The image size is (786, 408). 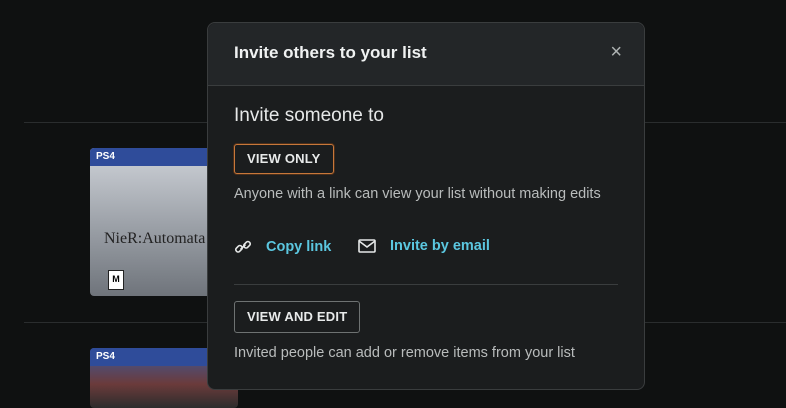 What do you see at coordinates (616, 52) in the screenshot?
I see `close-icon: ×` at bounding box center [616, 52].